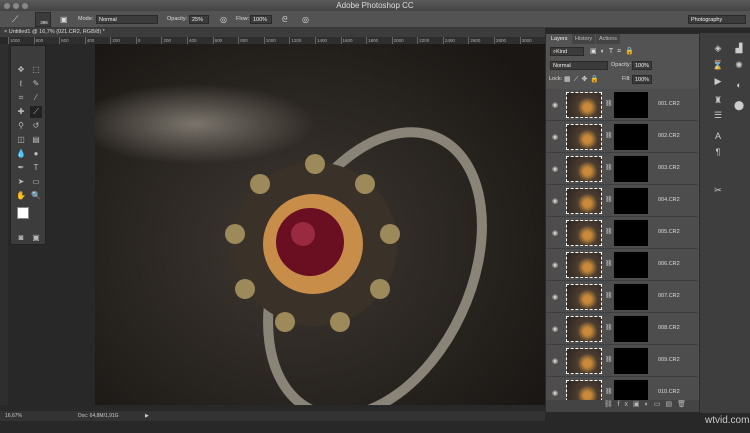 This screenshot has height=433, width=750. What do you see at coordinates (579, 65) in the screenshot?
I see `blend-mode-select: Normal` at bounding box center [579, 65].